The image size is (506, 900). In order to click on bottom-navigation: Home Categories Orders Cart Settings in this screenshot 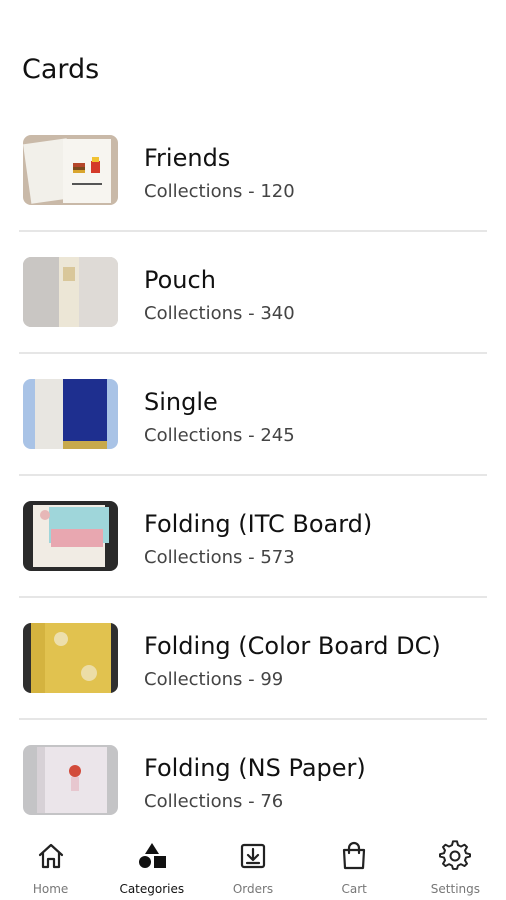, I will do `click(253, 864)`.